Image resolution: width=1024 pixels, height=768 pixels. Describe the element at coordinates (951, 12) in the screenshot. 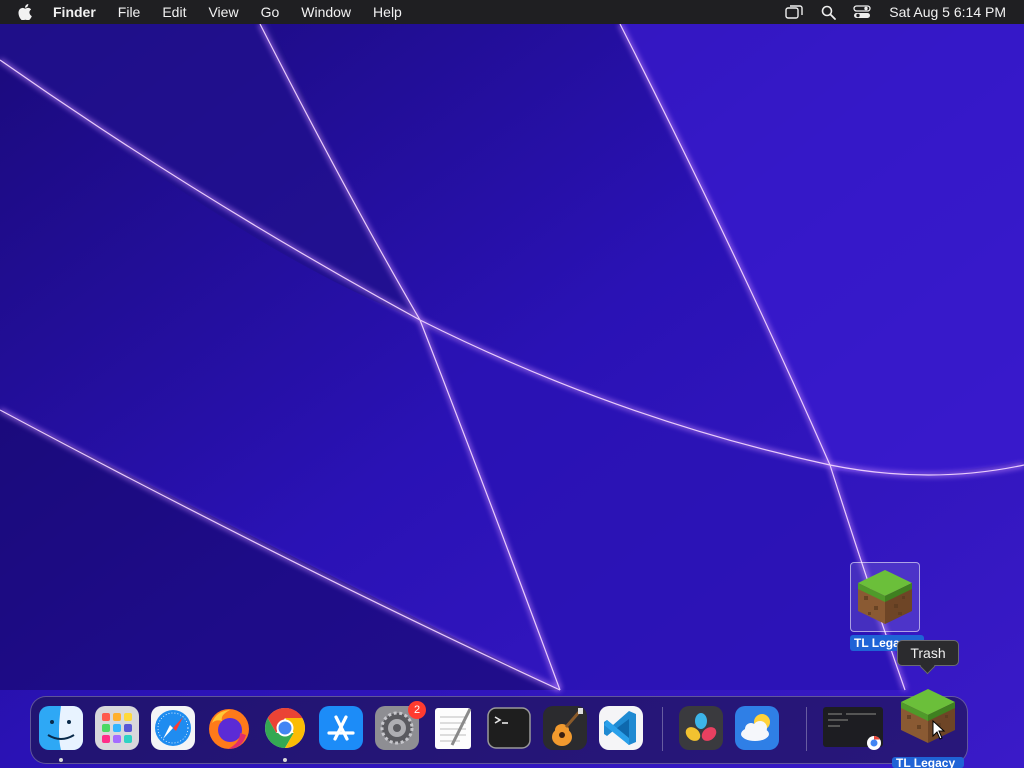

I see `menu-bar-clock: Sat Aug 5 6:14 PM` at that location.